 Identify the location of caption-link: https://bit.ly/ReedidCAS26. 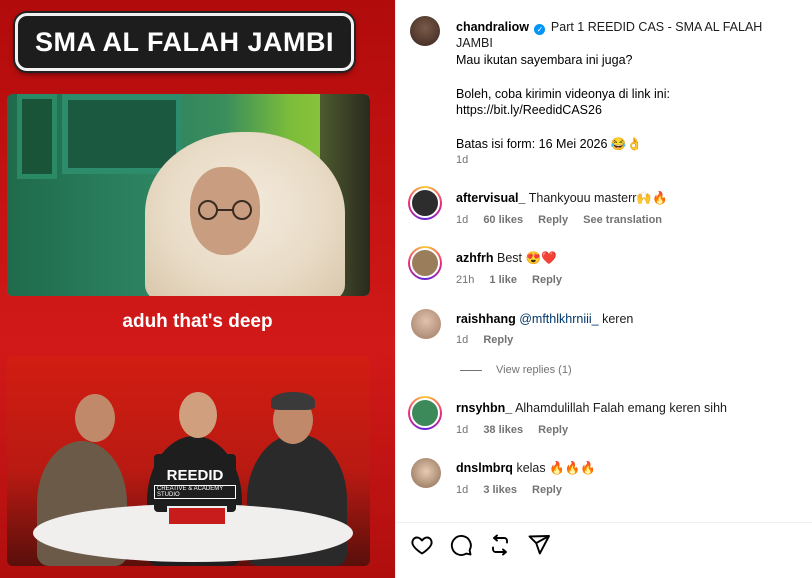
(628, 110).